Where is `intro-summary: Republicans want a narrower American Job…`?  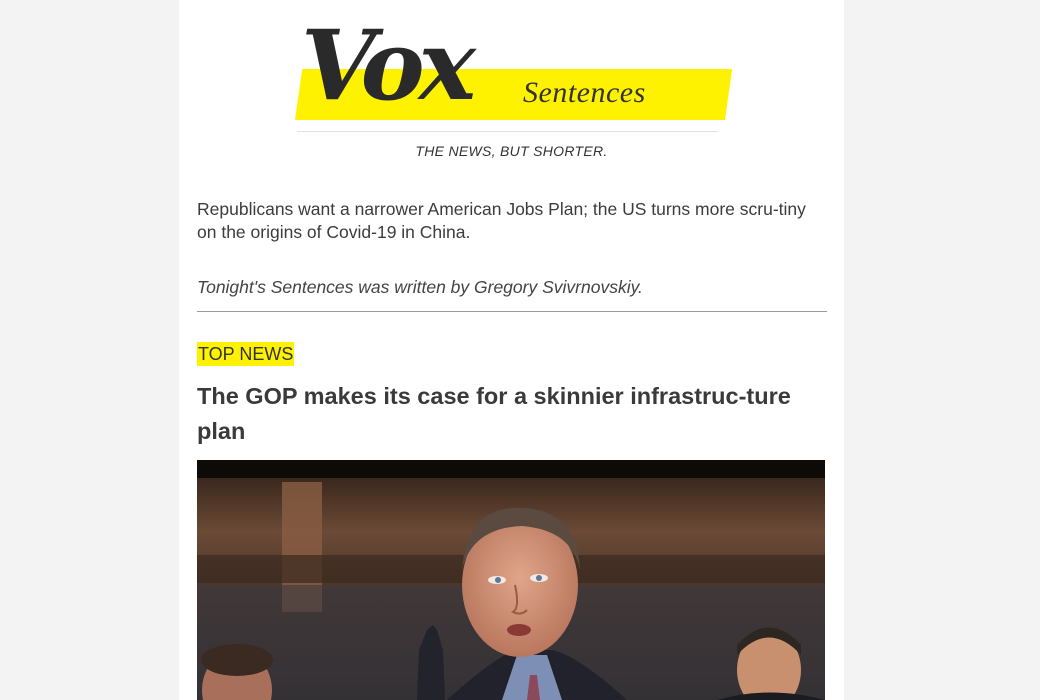 intro-summary: Republicans want a narrower American Job… is located at coordinates (501, 220).